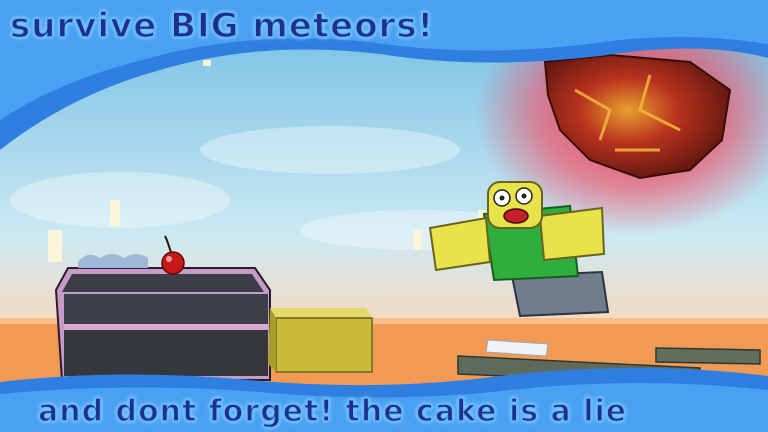  What do you see at coordinates (222, 26) in the screenshot?
I see `top-banner-text: survive BIG meteors!` at bounding box center [222, 26].